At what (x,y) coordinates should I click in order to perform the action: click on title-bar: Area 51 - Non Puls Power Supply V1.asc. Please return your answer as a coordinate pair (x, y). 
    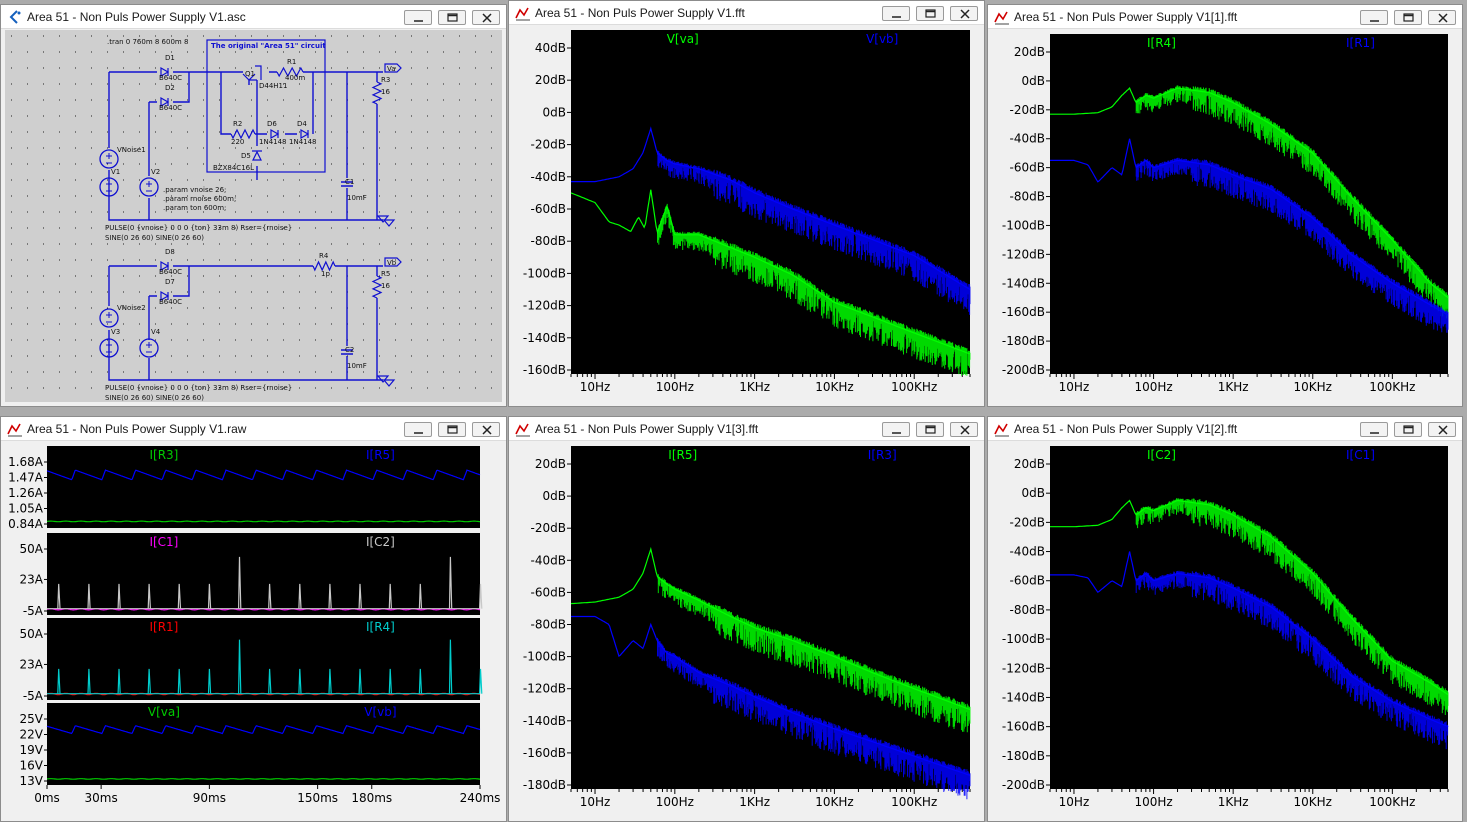
    Looking at the image, I should click on (253, 17).